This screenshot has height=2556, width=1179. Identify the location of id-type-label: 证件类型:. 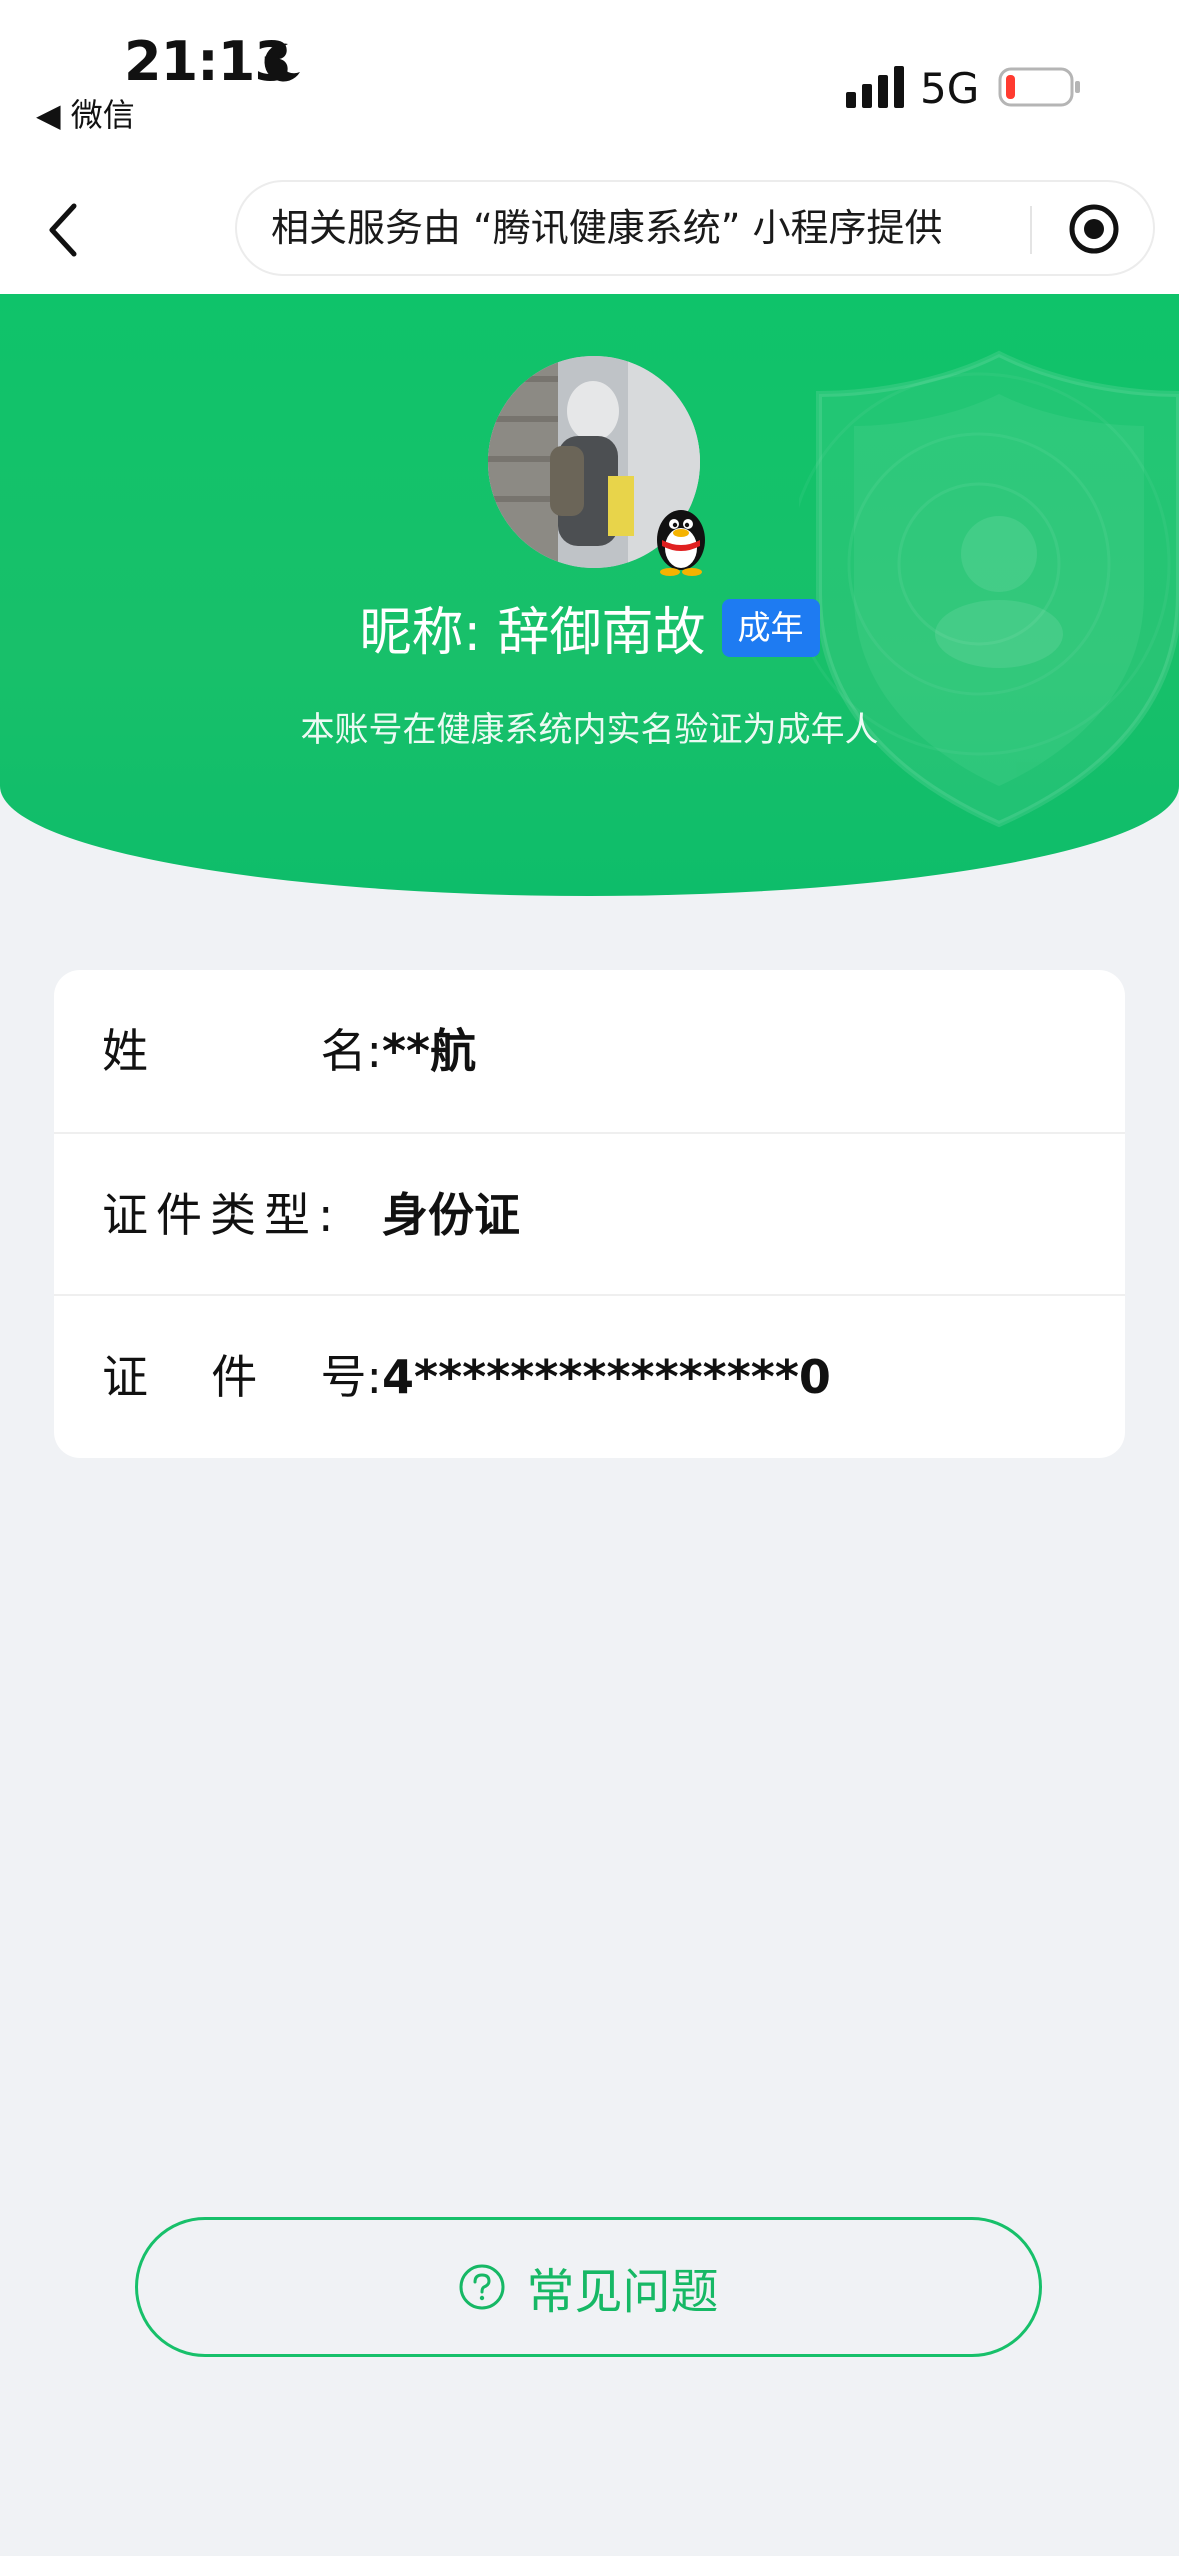
(245, 1215).